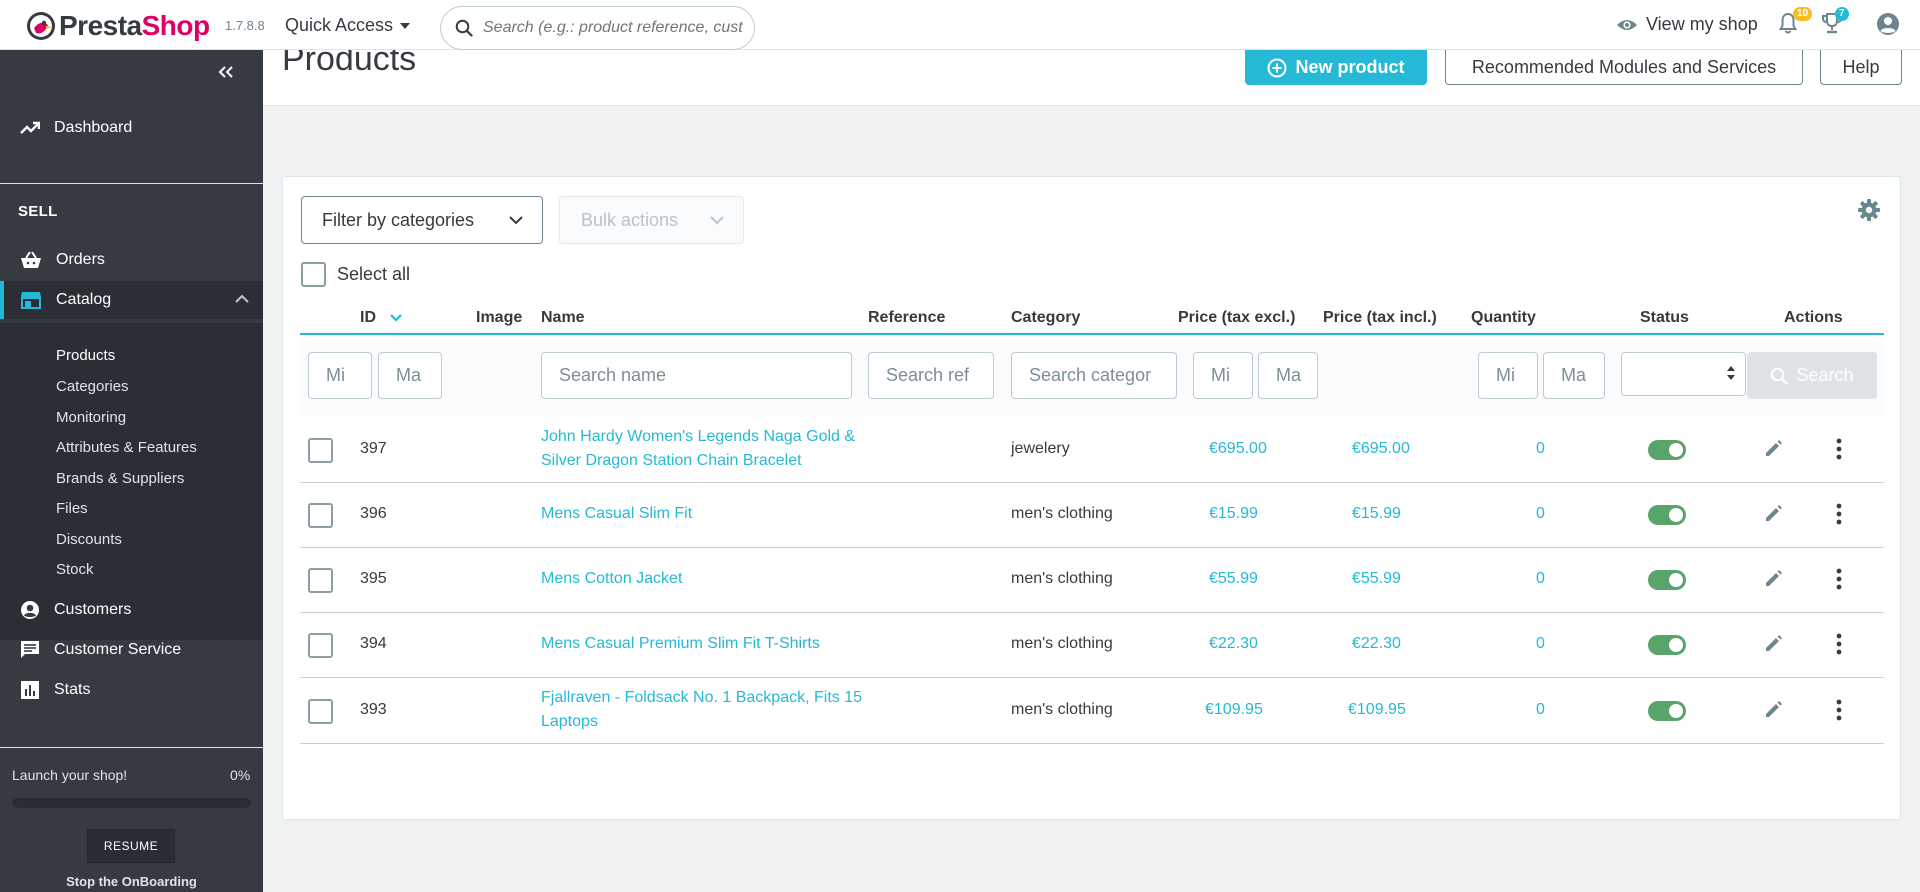 Image resolution: width=1920 pixels, height=892 pixels. I want to click on sidebar-item-dashboard: Dashboard, so click(131, 128).